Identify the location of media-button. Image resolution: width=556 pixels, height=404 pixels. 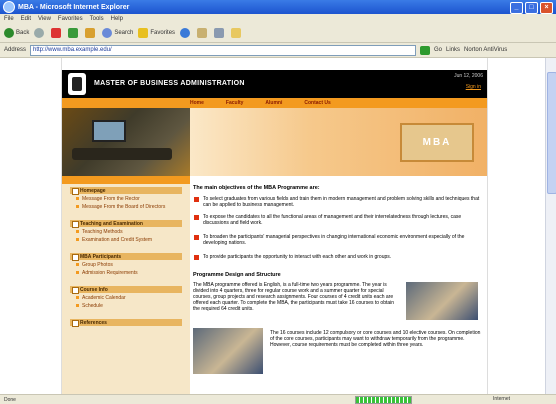
(186, 33).